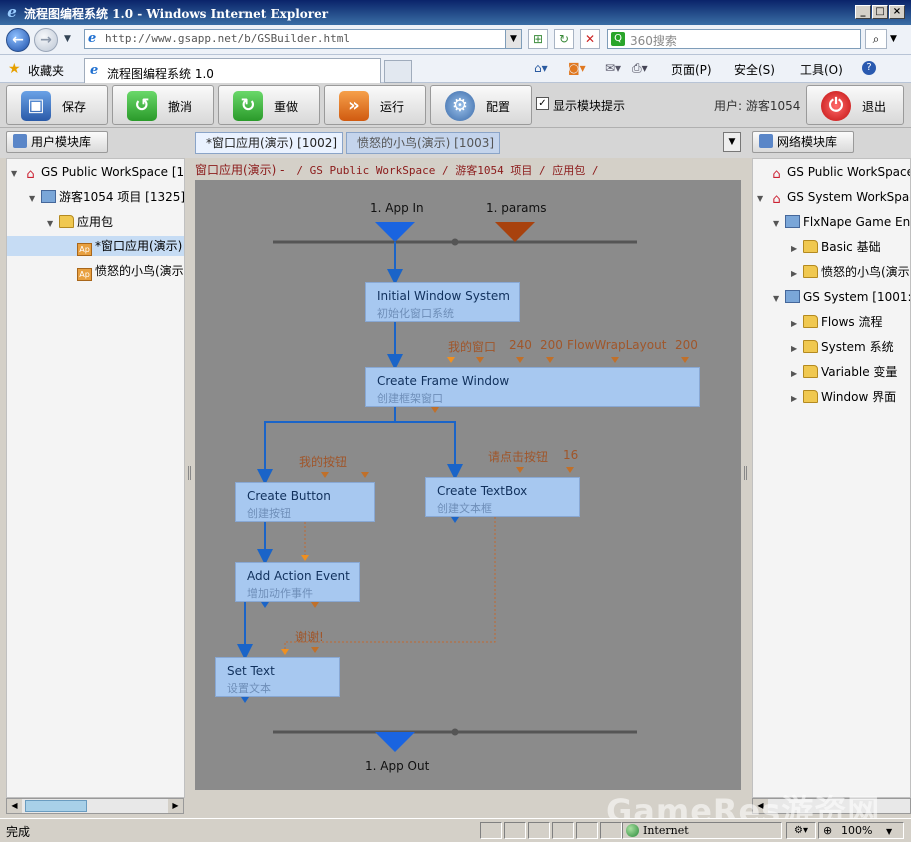  I want to click on tree-node-guest-project: ▼ 游客1054 项目 [1325], so click(106, 198).